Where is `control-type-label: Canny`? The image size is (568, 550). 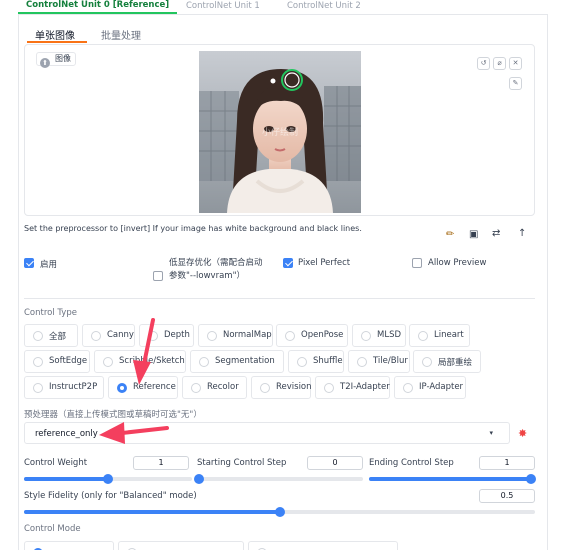
control-type-label: Canny is located at coordinates (120, 335).